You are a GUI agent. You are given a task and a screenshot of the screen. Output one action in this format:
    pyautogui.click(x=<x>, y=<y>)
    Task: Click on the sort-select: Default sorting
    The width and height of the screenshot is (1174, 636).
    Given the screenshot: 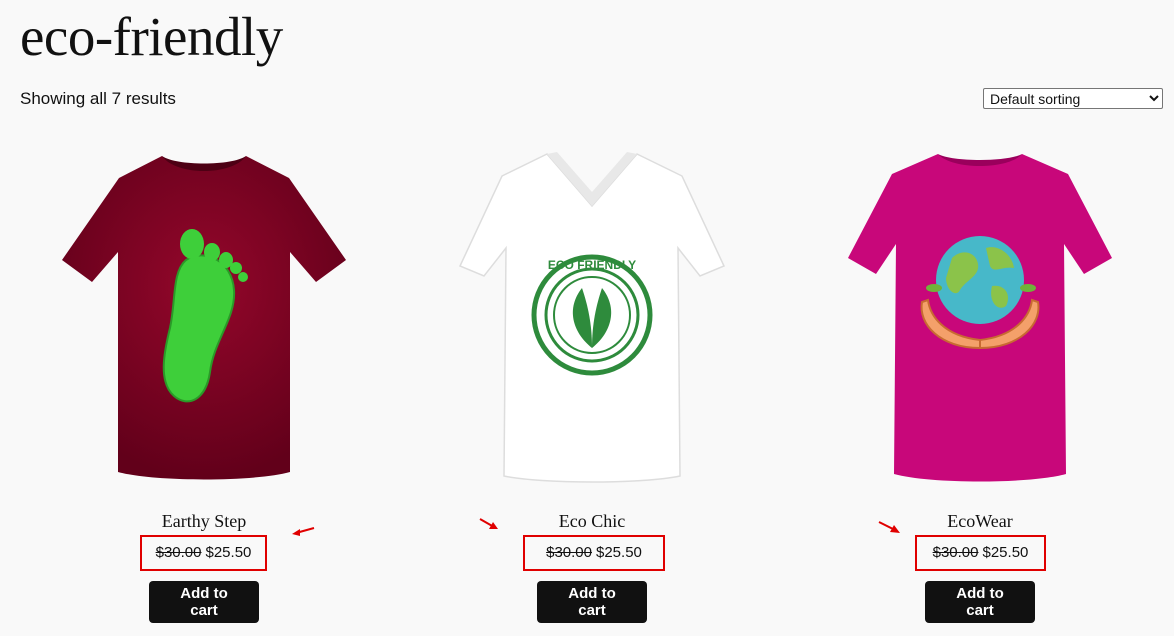 What is the action you would take?
    pyautogui.click(x=1073, y=98)
    